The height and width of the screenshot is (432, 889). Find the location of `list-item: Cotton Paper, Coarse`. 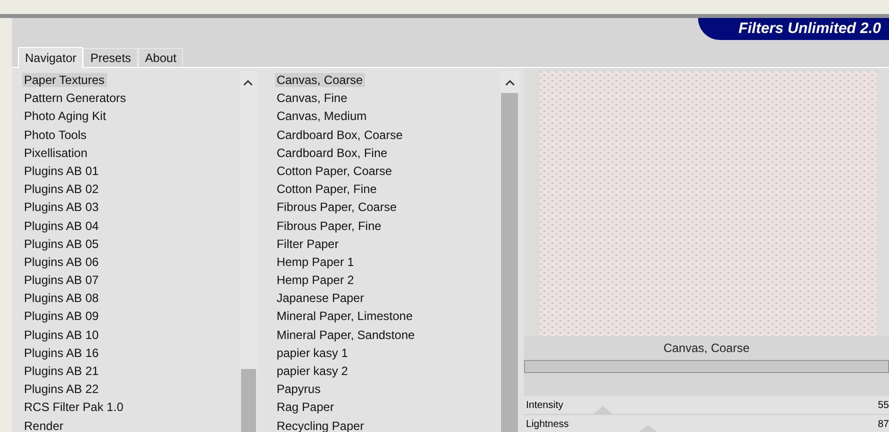

list-item: Cotton Paper, Coarse is located at coordinates (334, 171).